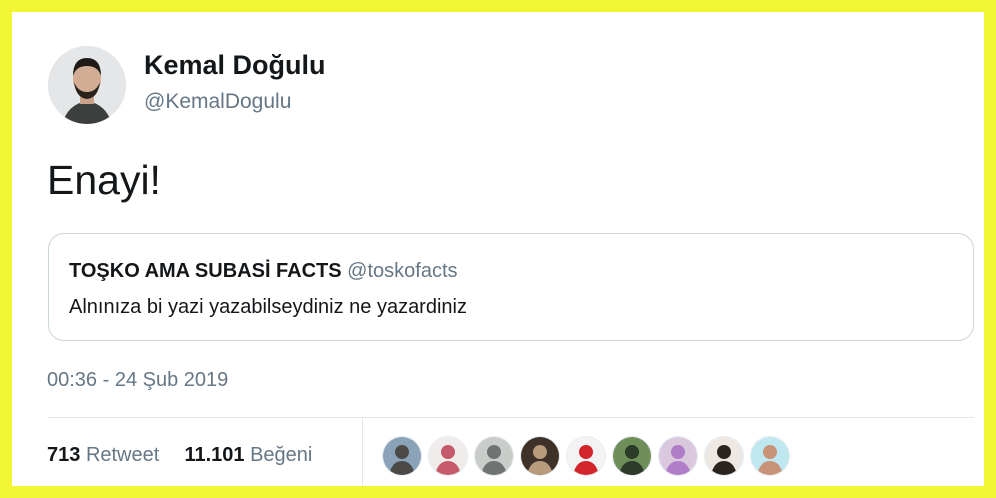  I want to click on author-avatar-image, so click(87, 85).